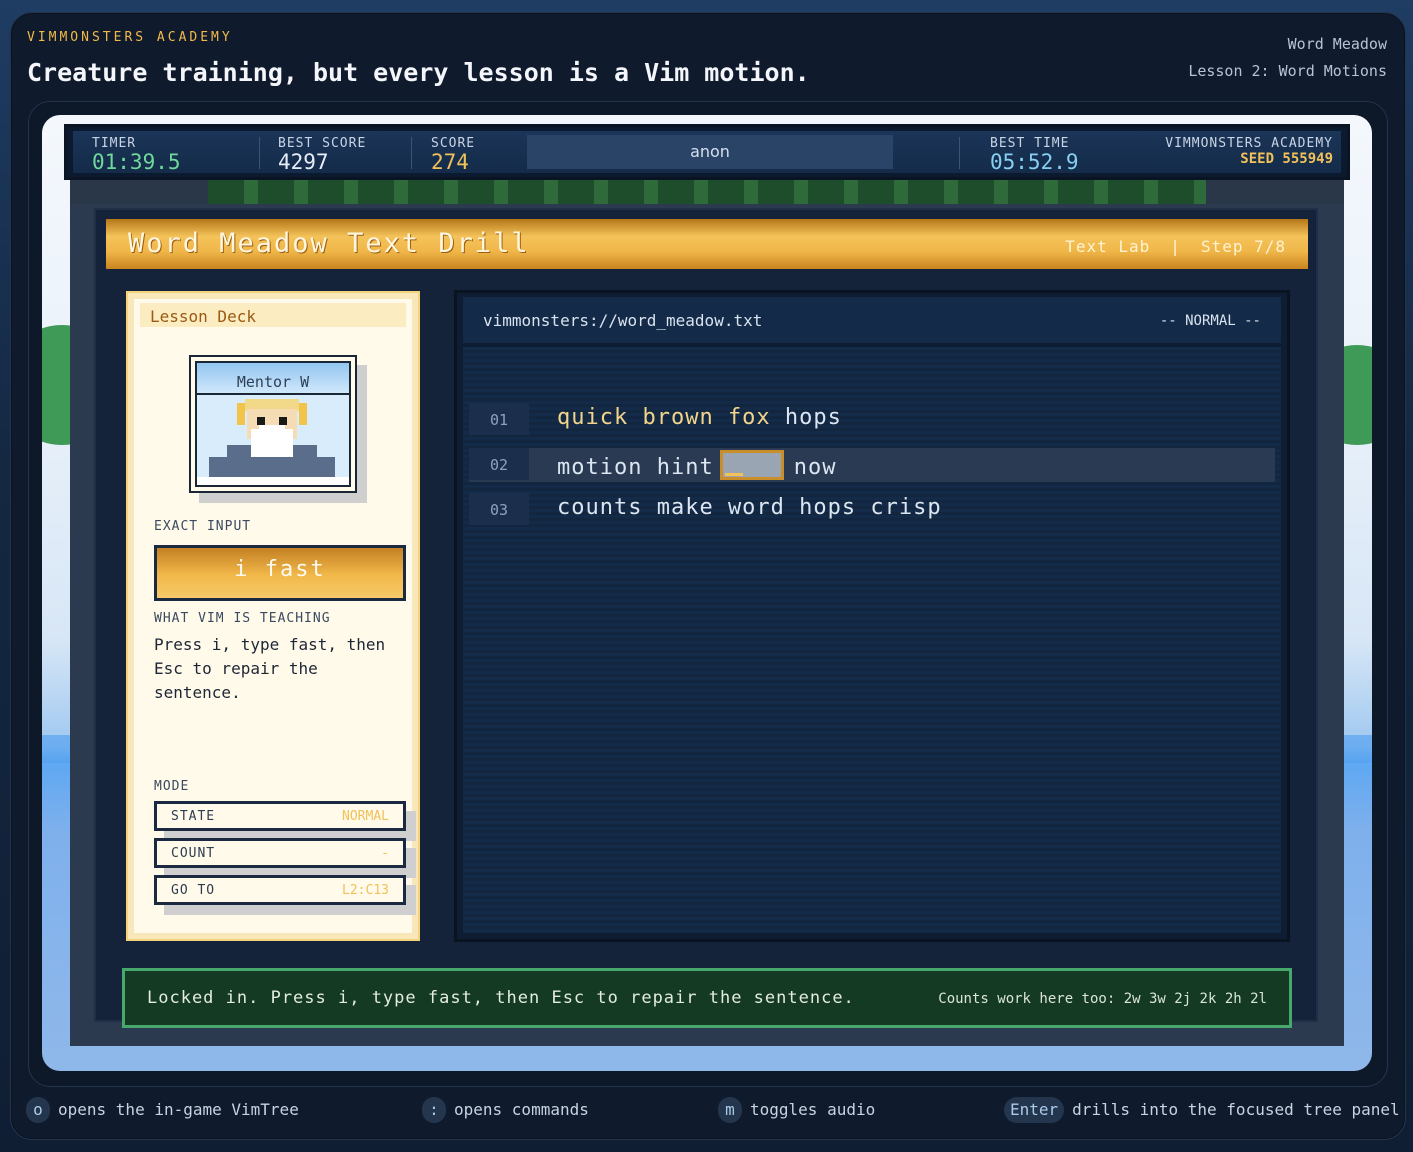 The width and height of the screenshot is (1413, 1152). What do you see at coordinates (450, 162) in the screenshot?
I see `score-value: 274` at bounding box center [450, 162].